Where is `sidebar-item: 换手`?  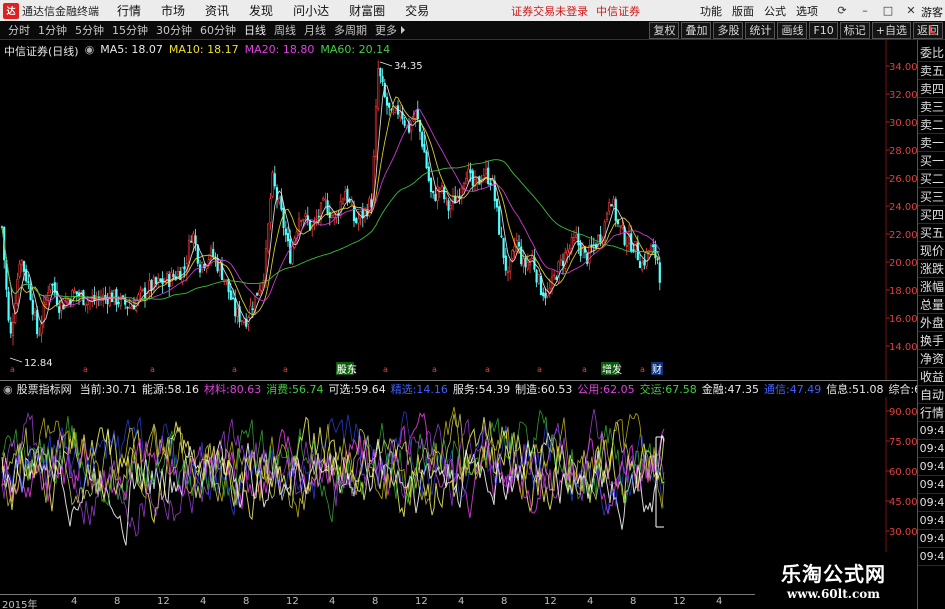
sidebar-item: 换手 is located at coordinates (931, 341).